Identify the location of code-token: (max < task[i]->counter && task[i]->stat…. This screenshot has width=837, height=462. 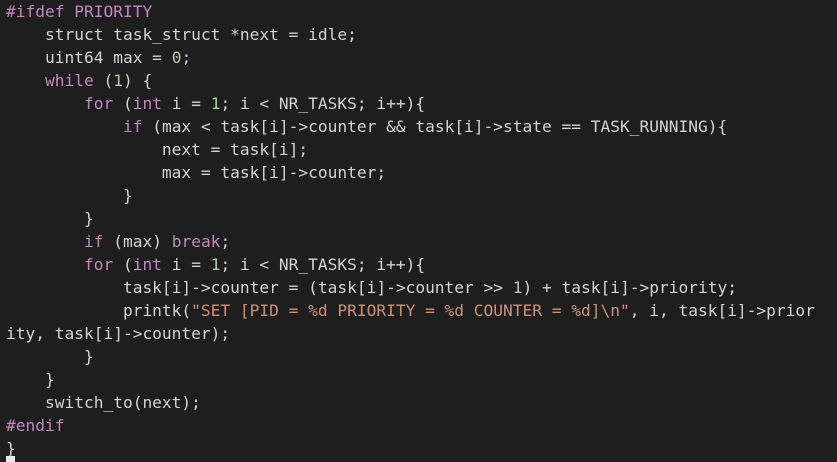
(435, 126).